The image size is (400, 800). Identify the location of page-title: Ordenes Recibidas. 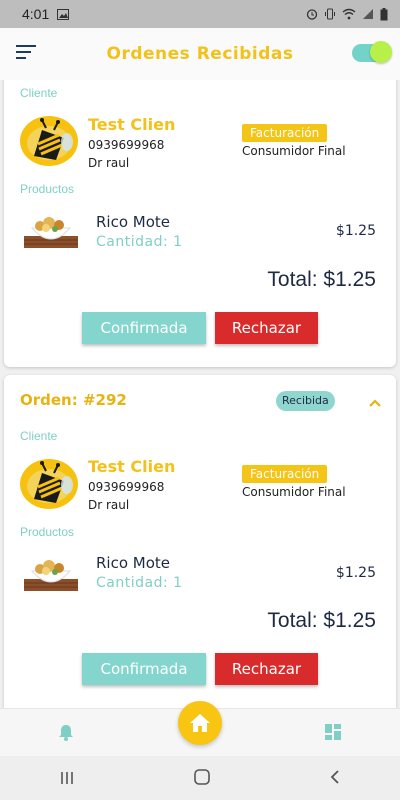
(200, 54).